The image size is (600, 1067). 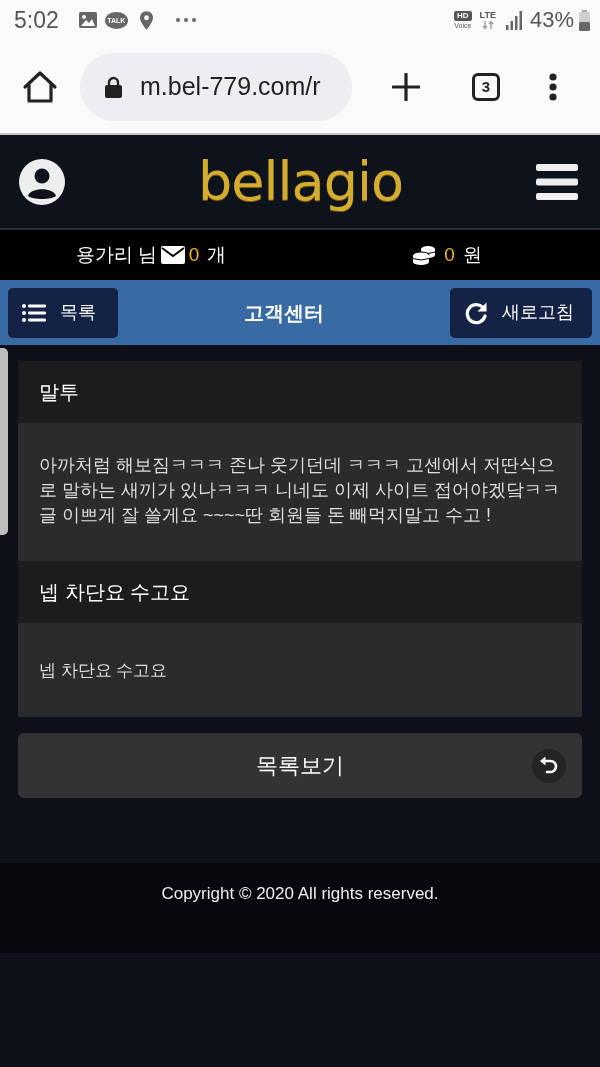 I want to click on copyright-text: Copyright © 2020 All rights reserved., so click(x=300, y=893).